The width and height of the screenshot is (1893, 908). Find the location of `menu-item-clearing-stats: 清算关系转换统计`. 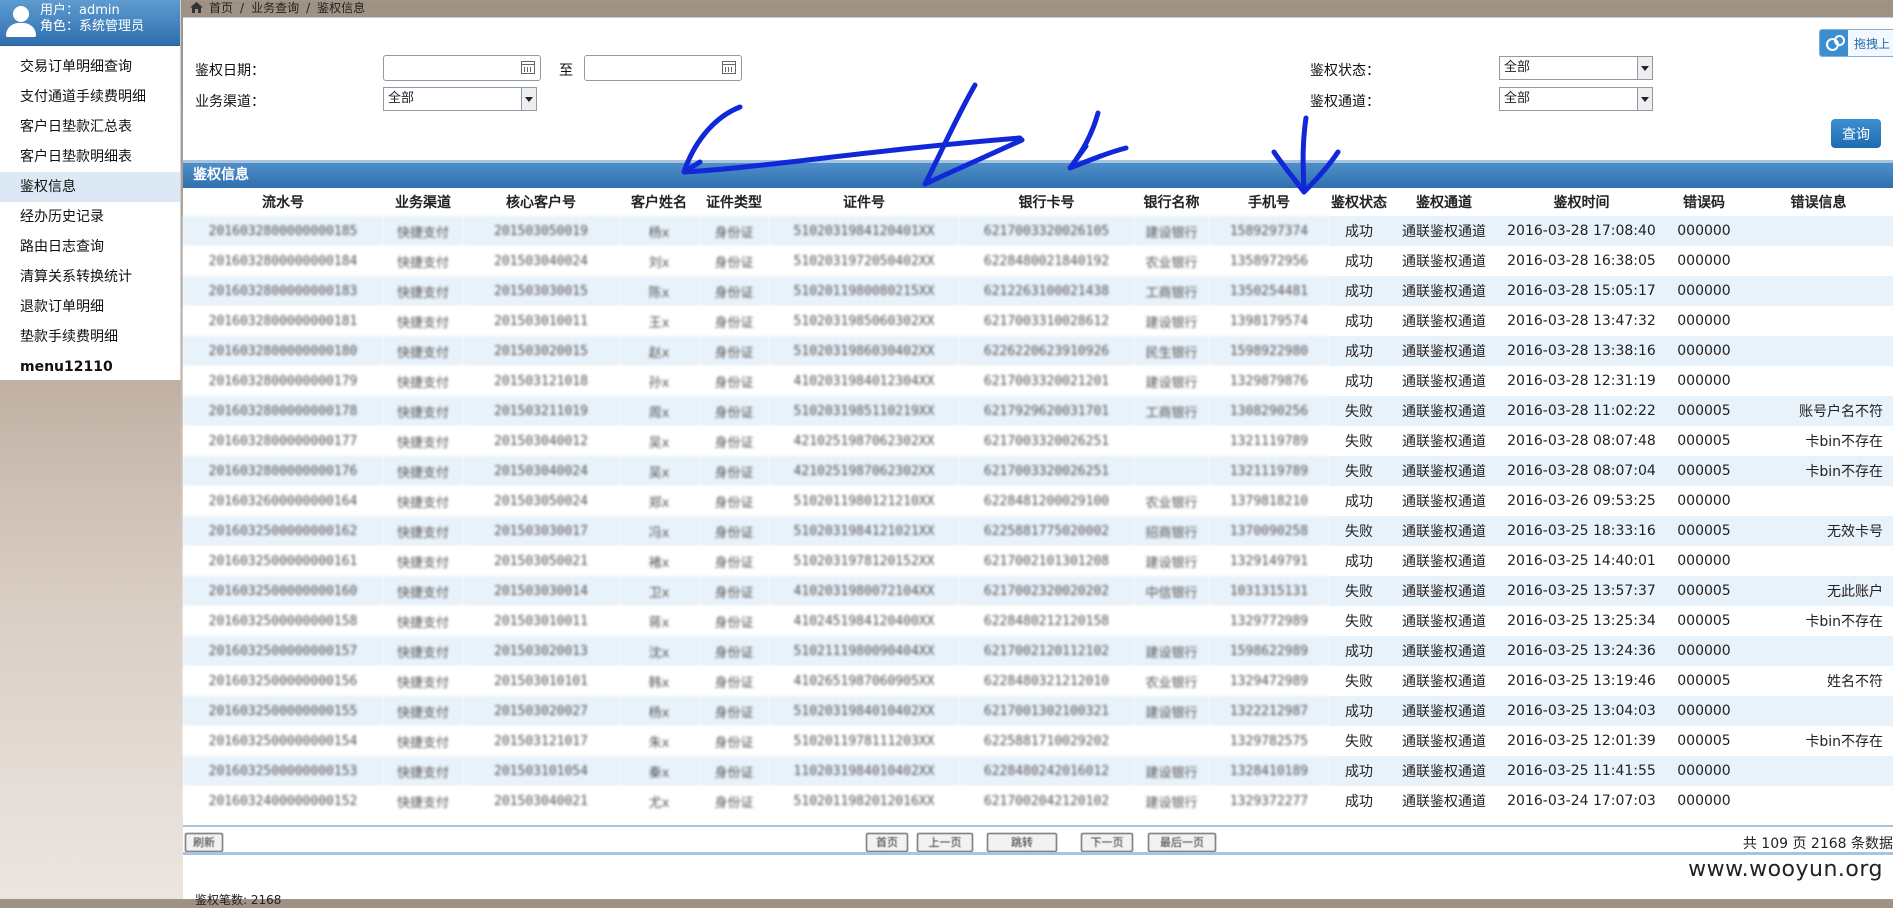

menu-item-clearing-stats: 清算关系转换统计 is located at coordinates (90, 277).